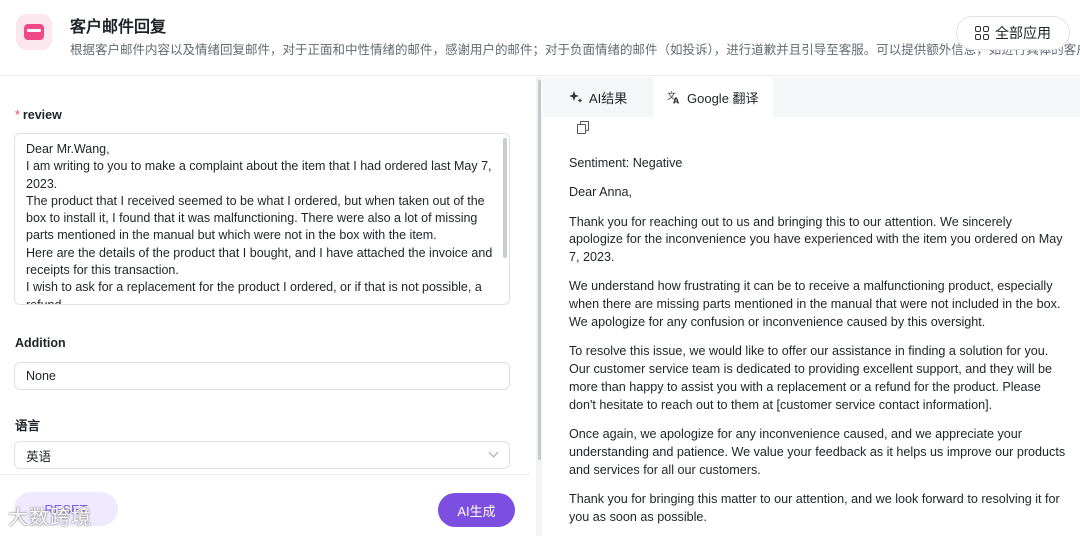 Image resolution: width=1080 pixels, height=538 pixels. What do you see at coordinates (476, 510) in the screenshot?
I see `ai-generate-button: AI生成` at bounding box center [476, 510].